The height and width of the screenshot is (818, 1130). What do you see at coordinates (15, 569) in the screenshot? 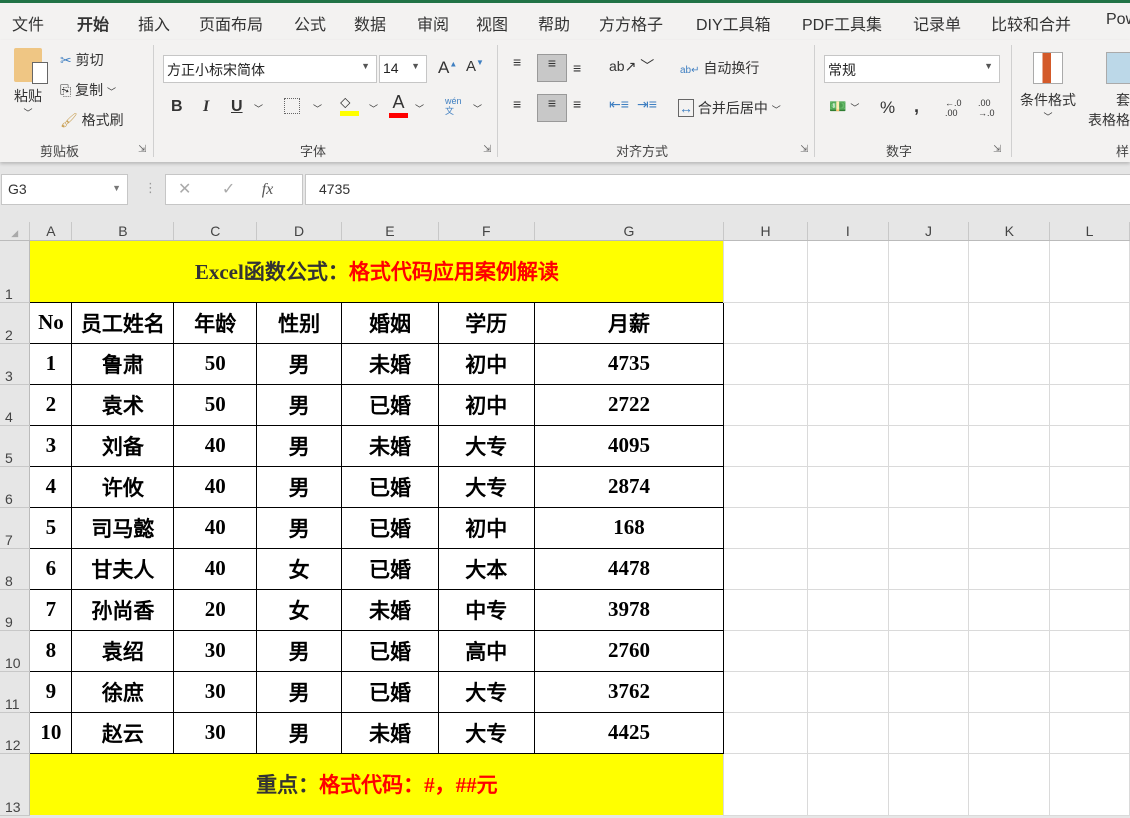
I see `row-header-8: 8` at bounding box center [15, 569].